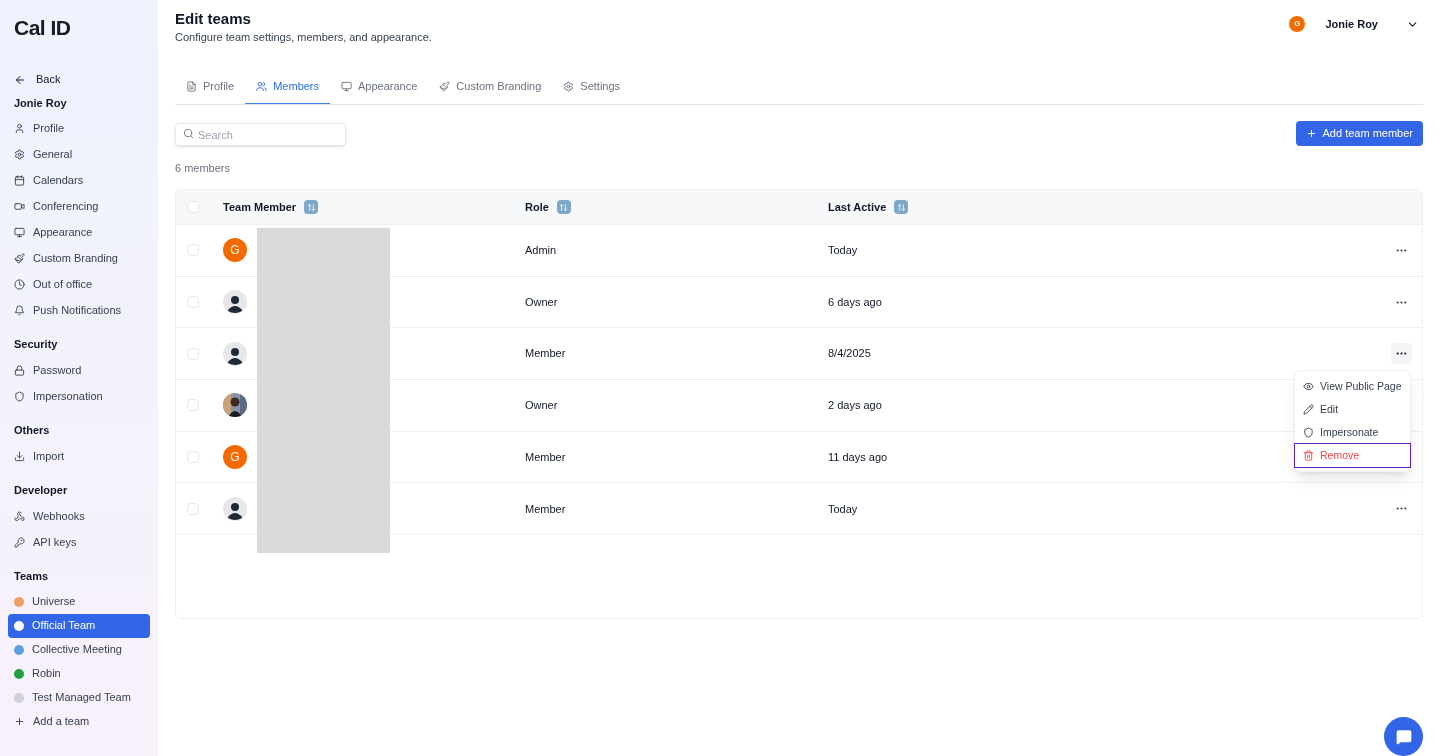 Image resolution: width=1439 pixels, height=756 pixels. I want to click on sidebar-item: API keys, so click(79, 542).